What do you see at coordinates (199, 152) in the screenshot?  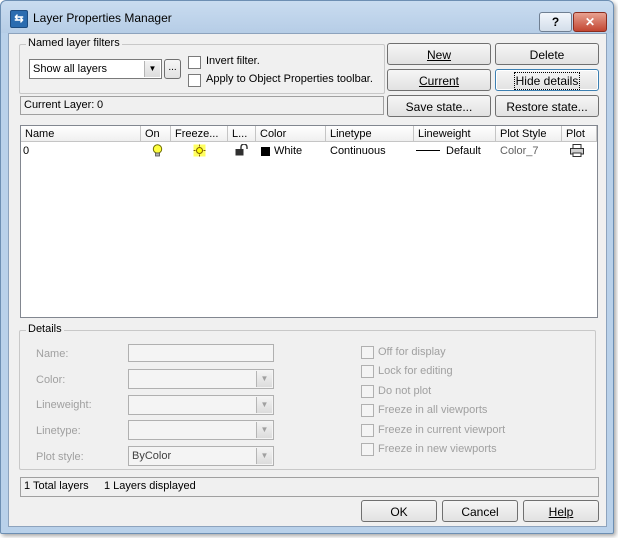 I see `sun-thawed-icon` at bounding box center [199, 152].